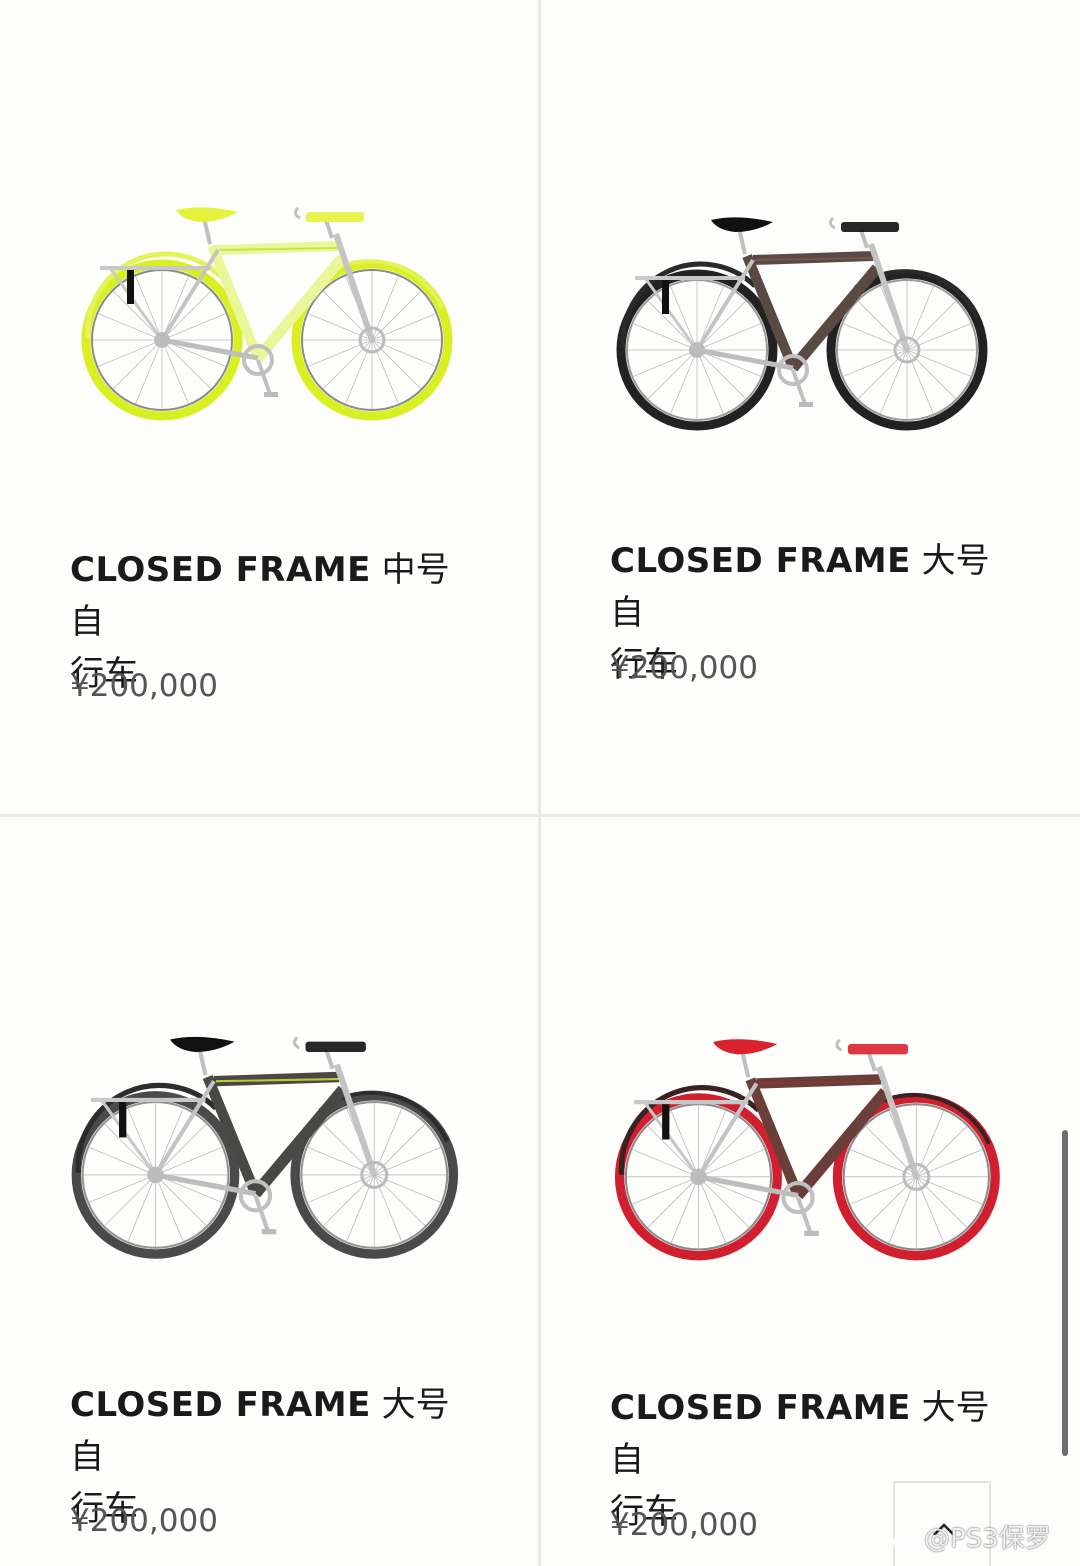  What do you see at coordinates (987, 1539) in the screenshot?
I see `watermark-text: @PS3保罗` at bounding box center [987, 1539].